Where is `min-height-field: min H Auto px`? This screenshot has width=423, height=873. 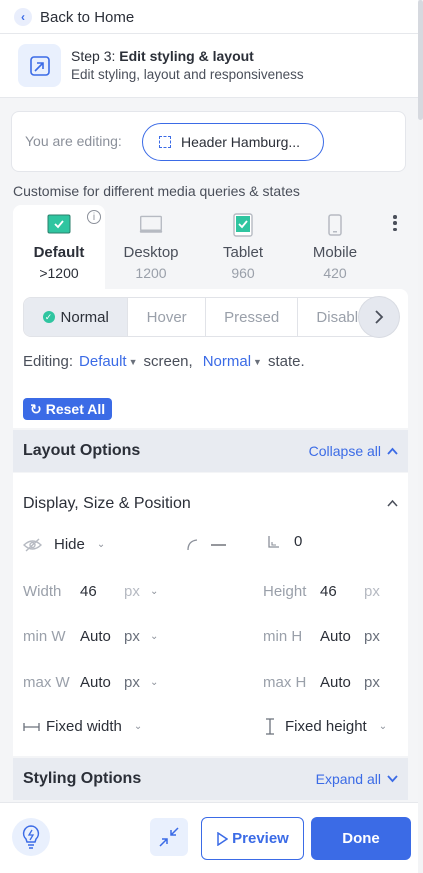
min-height-field: min H Auto px is located at coordinates (326, 636).